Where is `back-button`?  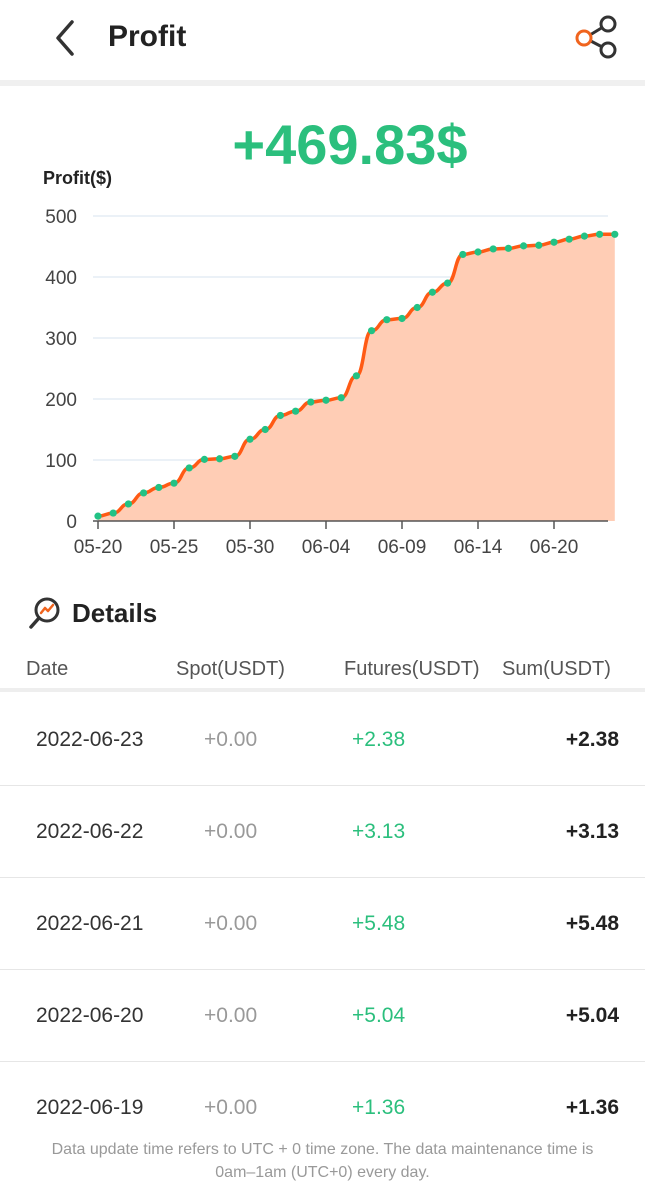
back-button is located at coordinates (64, 38).